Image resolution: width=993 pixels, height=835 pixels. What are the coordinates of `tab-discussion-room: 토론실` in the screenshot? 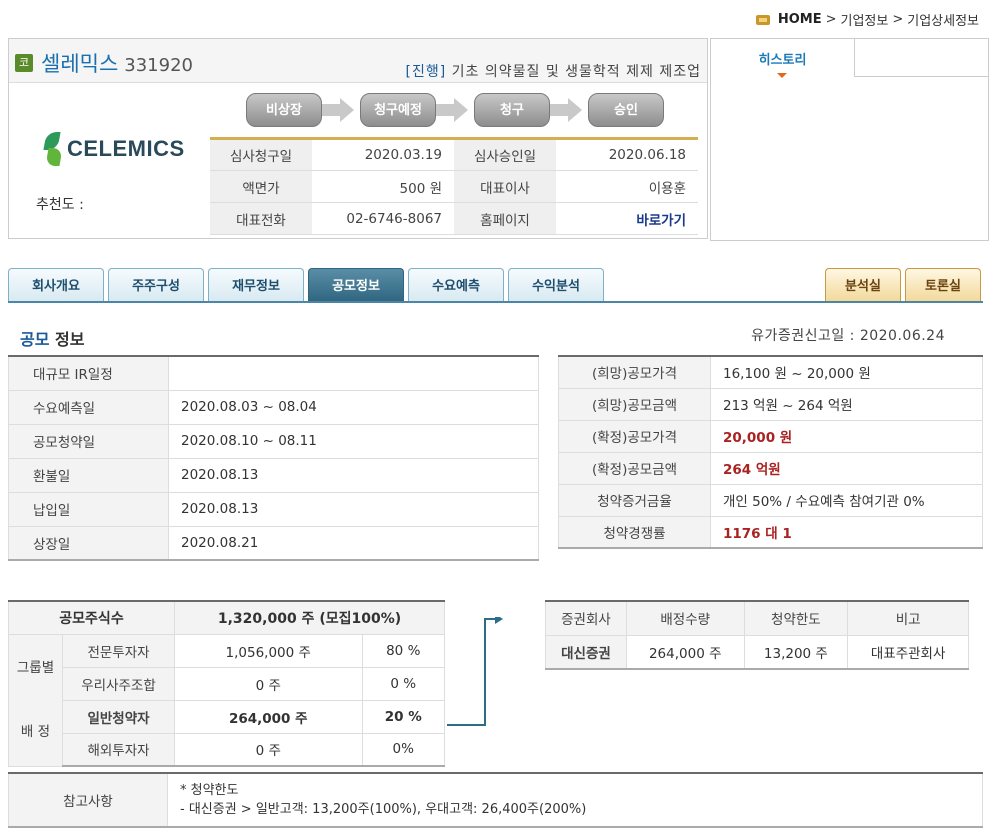 It's located at (943, 285).